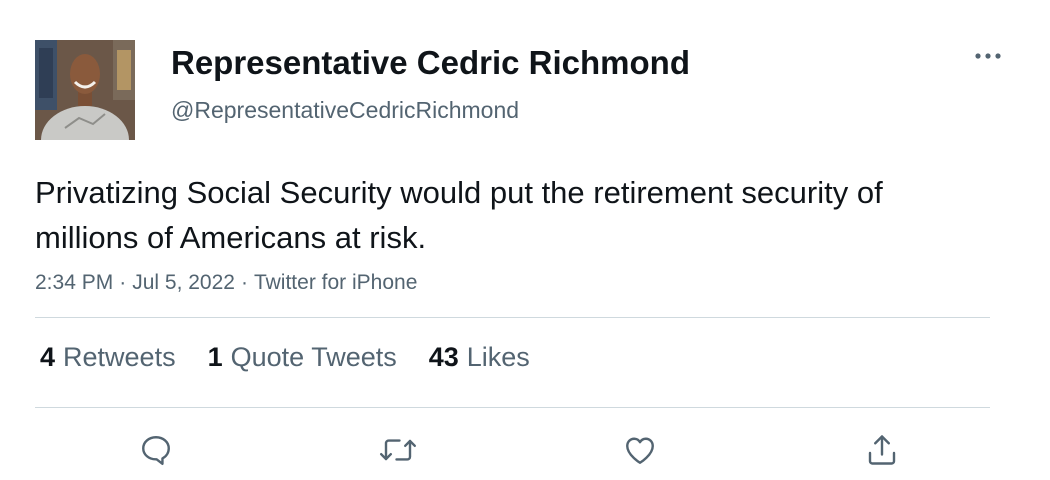 The height and width of the screenshot is (480, 1050). I want to click on retweets-label: Retweets, so click(119, 357).